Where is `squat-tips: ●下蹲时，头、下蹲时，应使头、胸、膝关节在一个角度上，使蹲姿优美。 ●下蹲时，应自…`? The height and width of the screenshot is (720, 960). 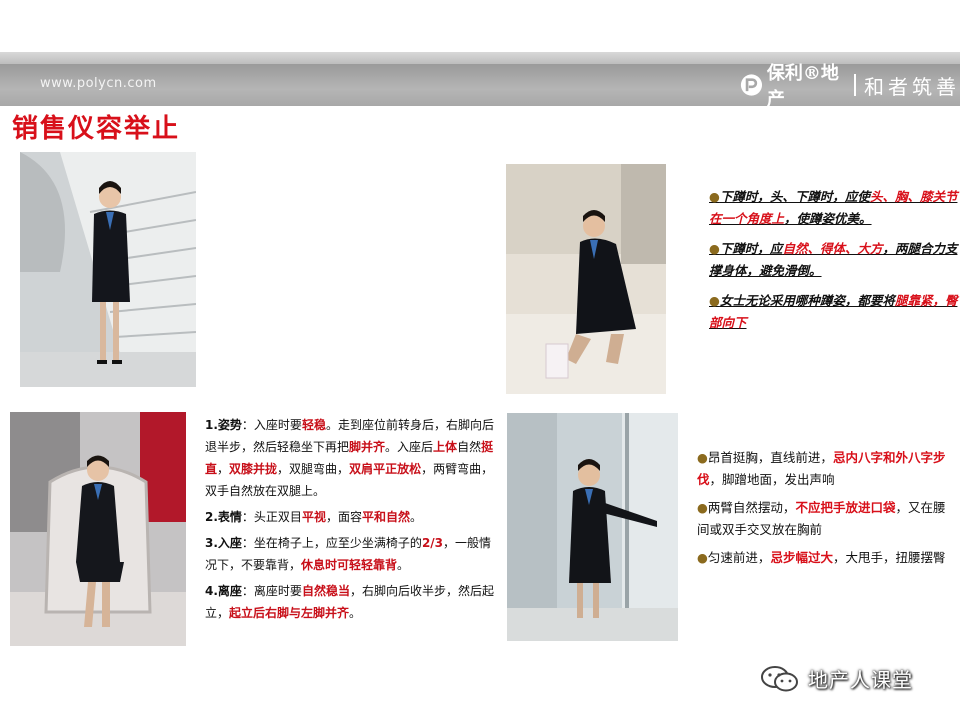
squat-tips: ●下蹲时，头、下蹲时，应使头、胸、膝关节在一个角度上，使蹲姿优美。 ●下蹲时，应自… is located at coordinates (834, 264).